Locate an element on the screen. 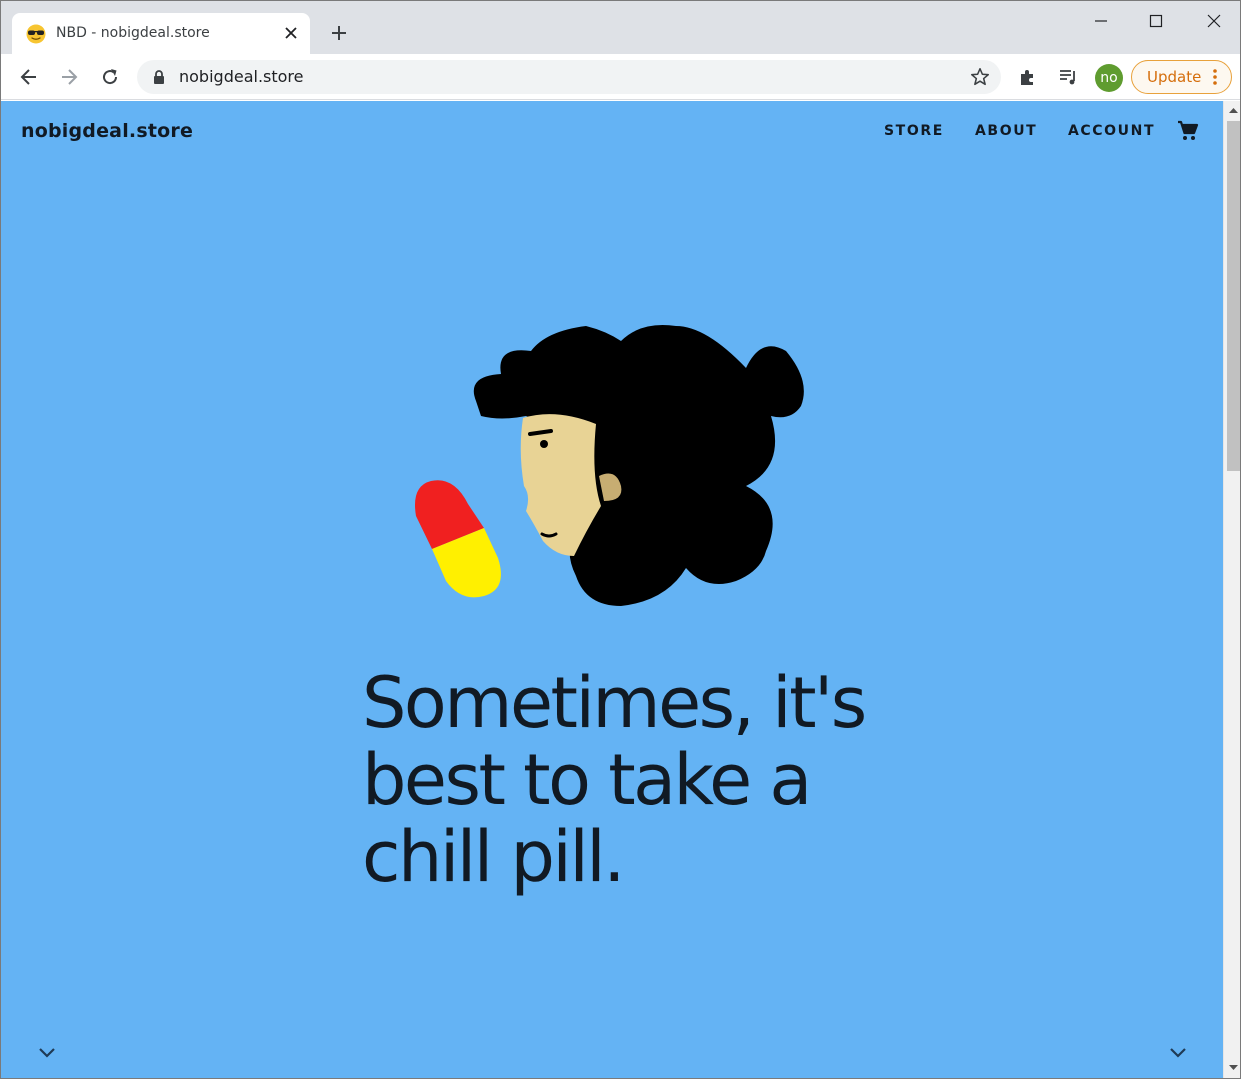  url-text: nobigdeal.store is located at coordinates (241, 76).